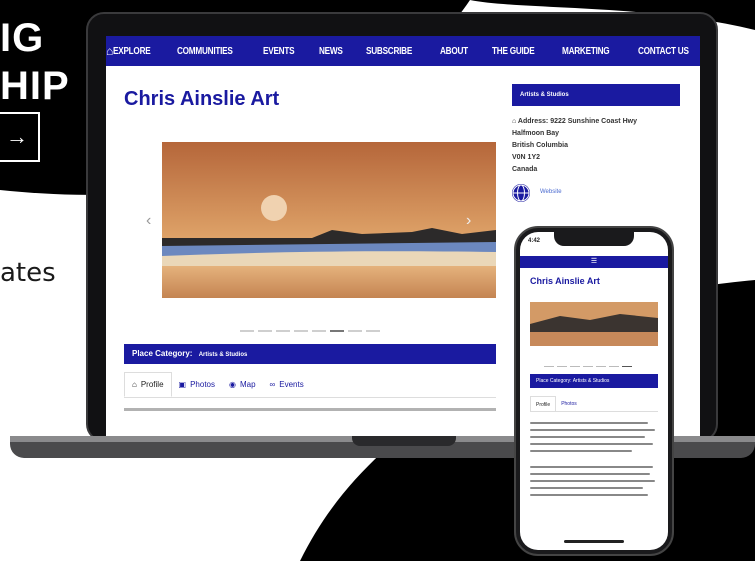 This screenshot has width=755, height=561. I want to click on hero-side-text: ates, so click(28, 273).